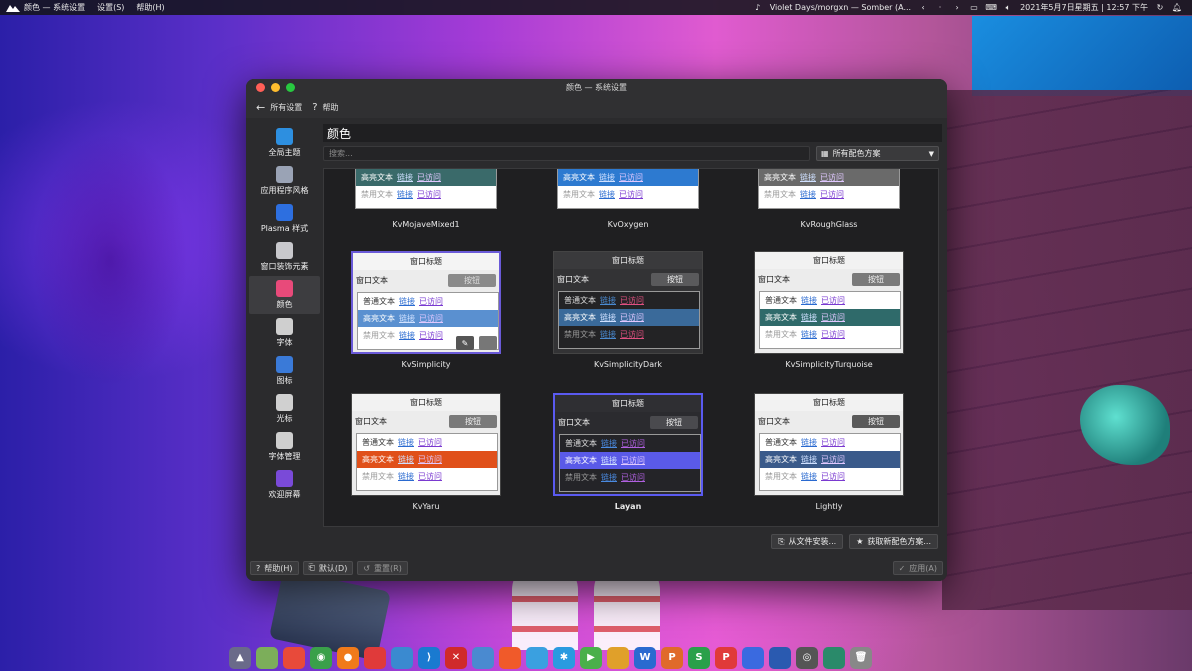  What do you see at coordinates (110, 7) in the screenshot?
I see `menu-settings: 设置(S)` at bounding box center [110, 7].